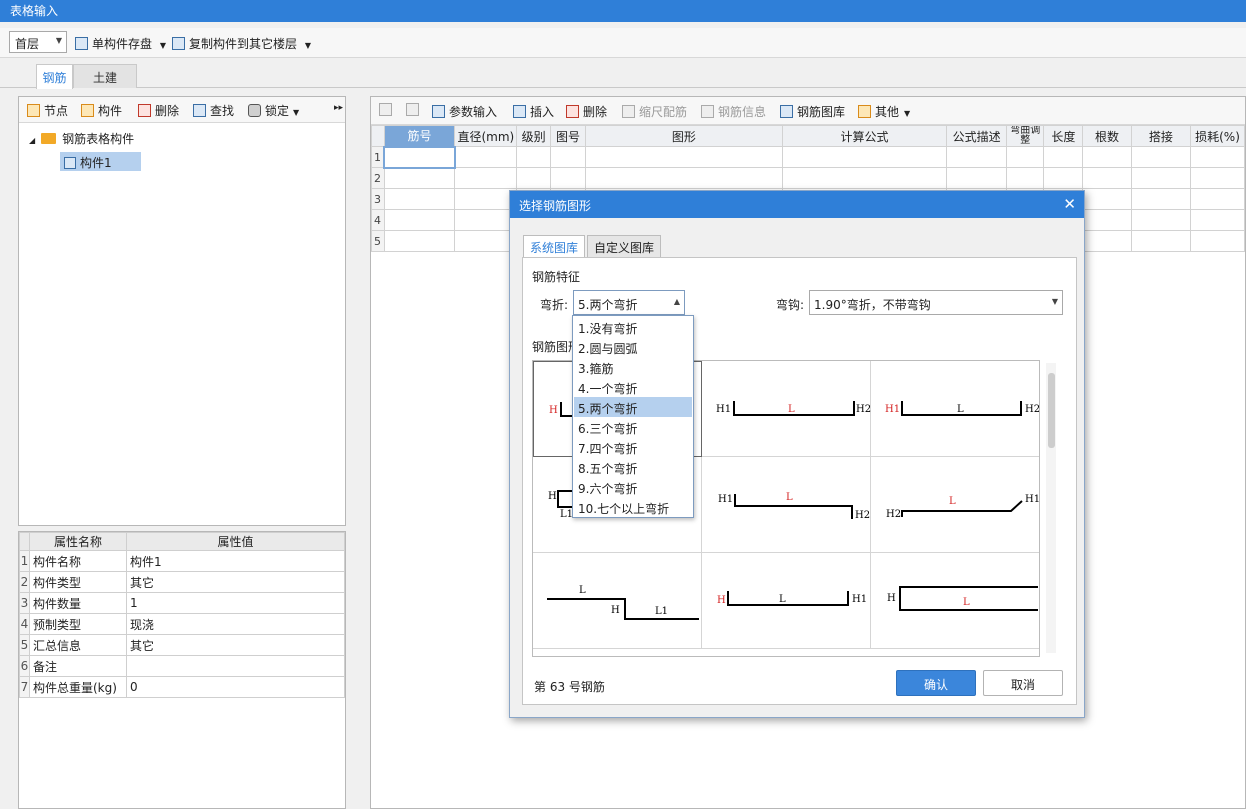 This screenshot has width=1246, height=809. Describe the element at coordinates (235, 666) in the screenshot. I see `prop-value` at that location.